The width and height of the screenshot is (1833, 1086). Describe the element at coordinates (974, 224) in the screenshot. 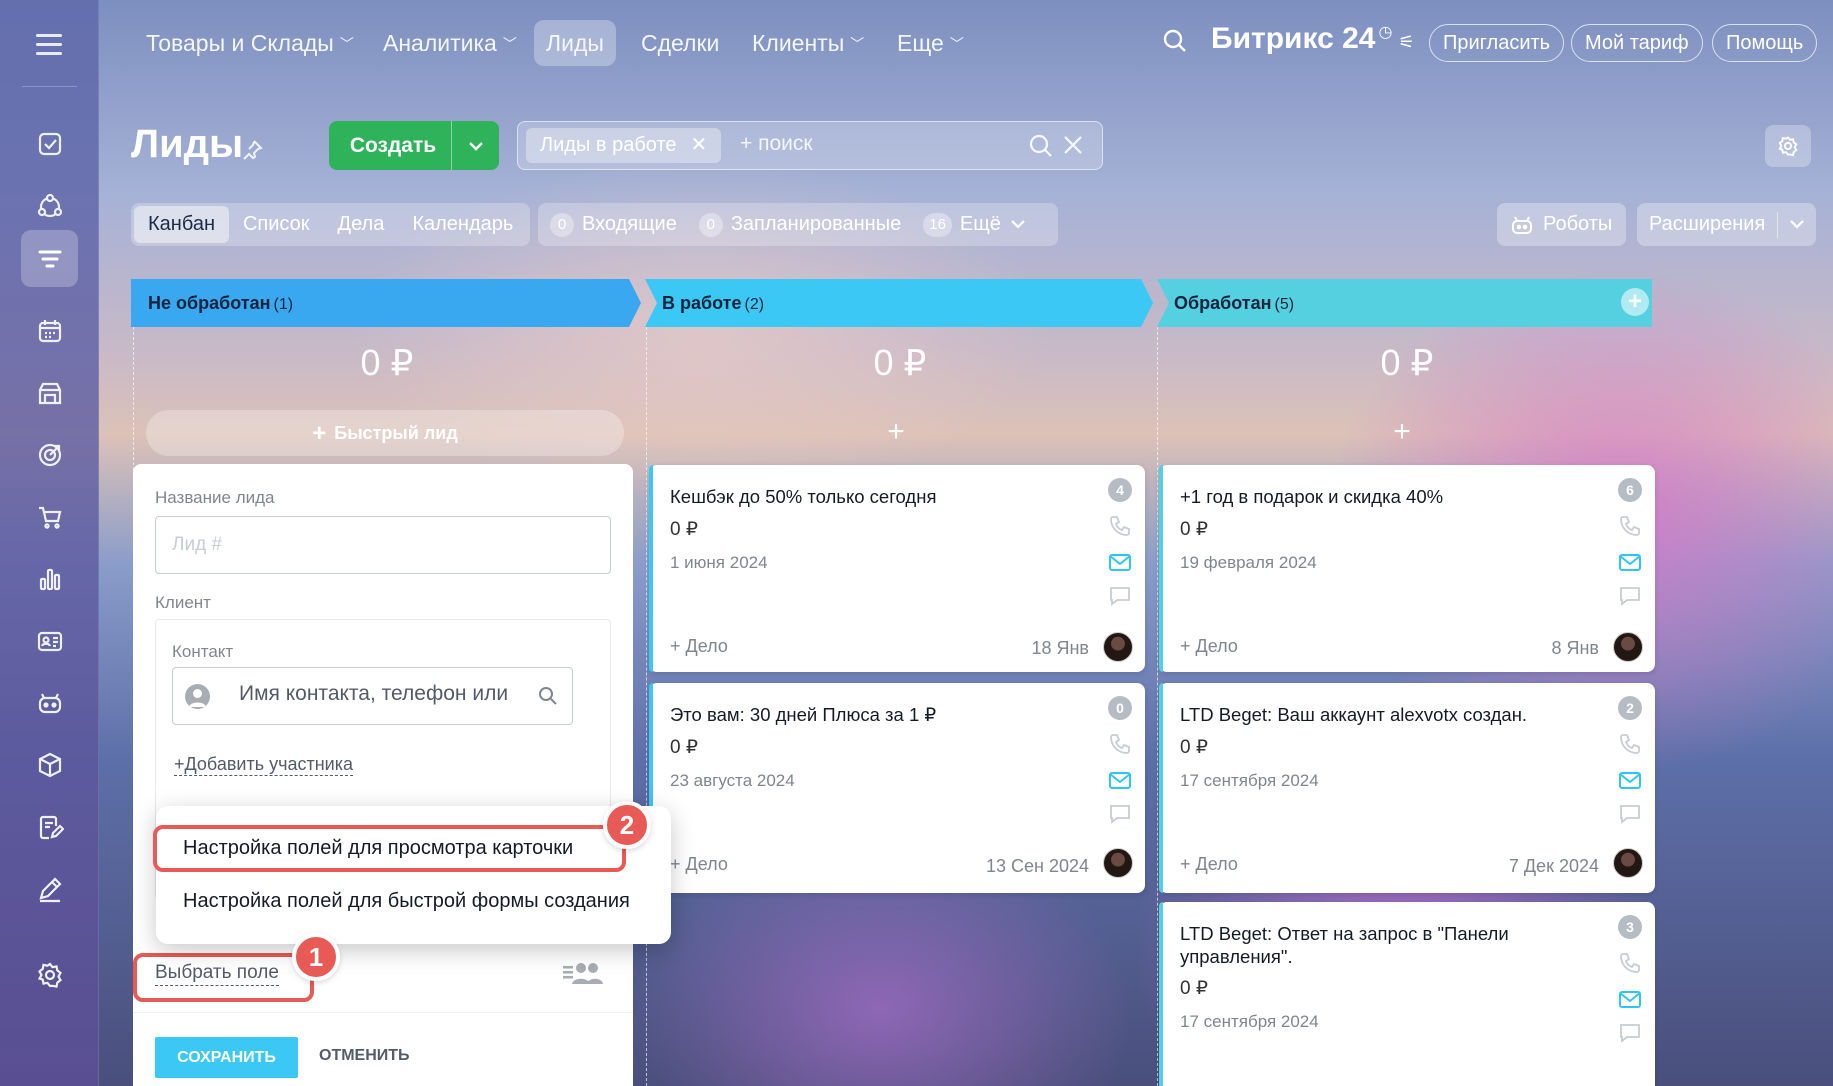

I see `counter-more: 16 Ещё` at that location.